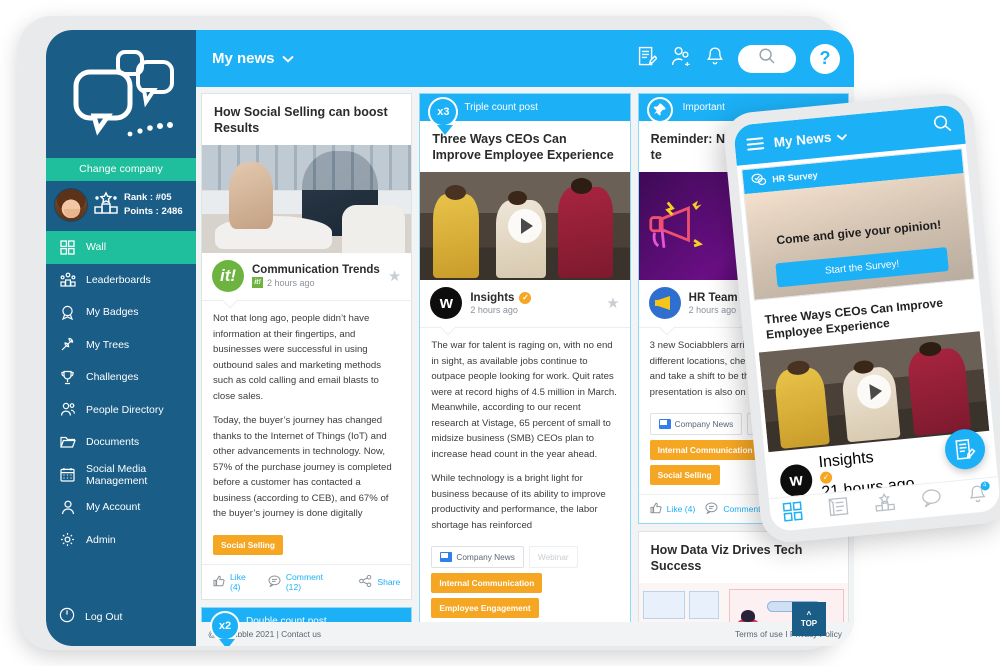  I want to click on sidebar-item-people-directory: People Directory, so click(121, 410).